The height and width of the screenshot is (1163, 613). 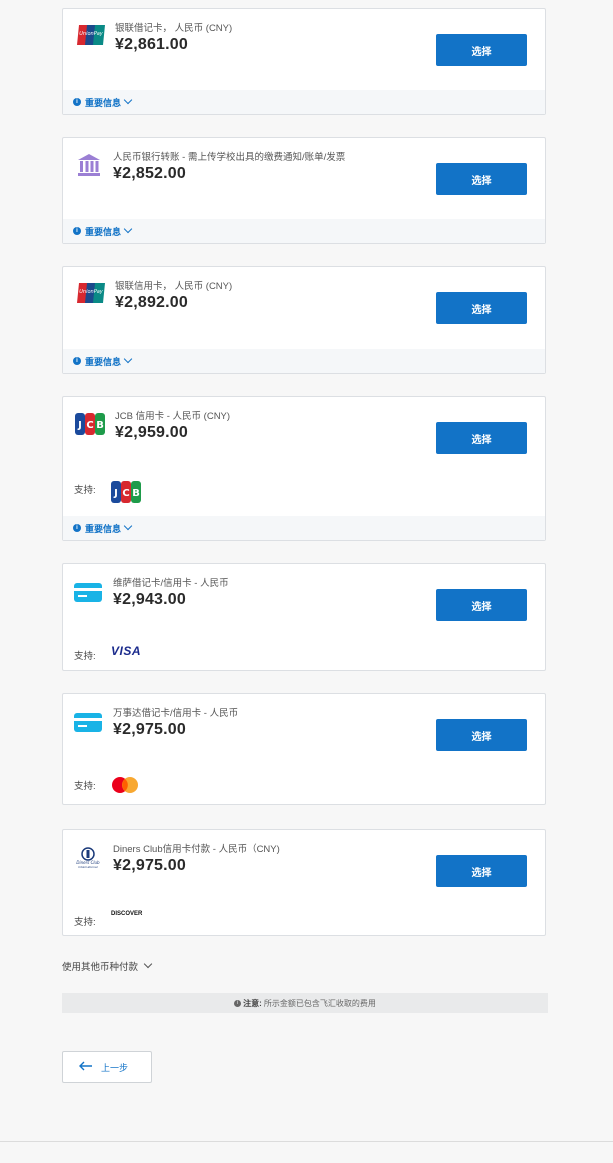 I want to click on option-description: Diners Club信用卡付款 - 人民币（CNY), so click(x=196, y=849).